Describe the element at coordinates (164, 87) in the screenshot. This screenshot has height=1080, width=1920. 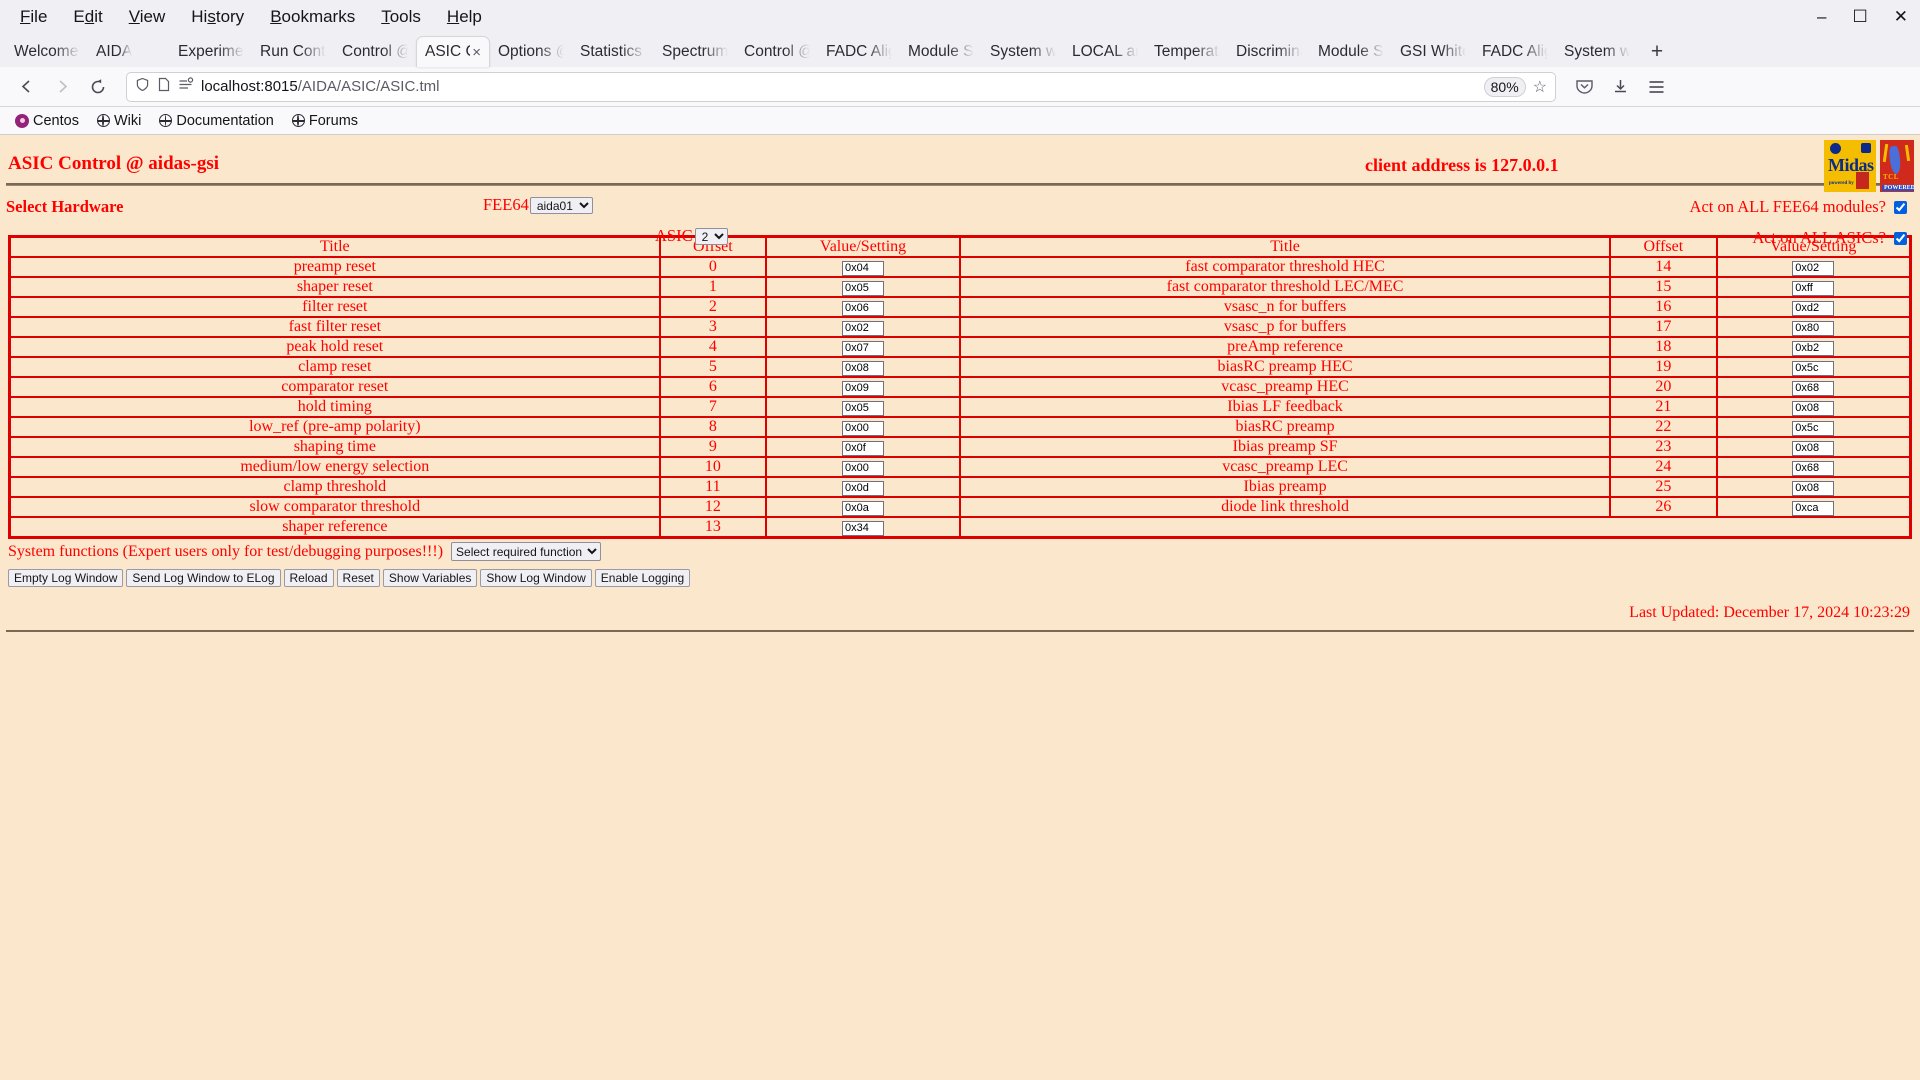
I see `page-document-icon` at that location.